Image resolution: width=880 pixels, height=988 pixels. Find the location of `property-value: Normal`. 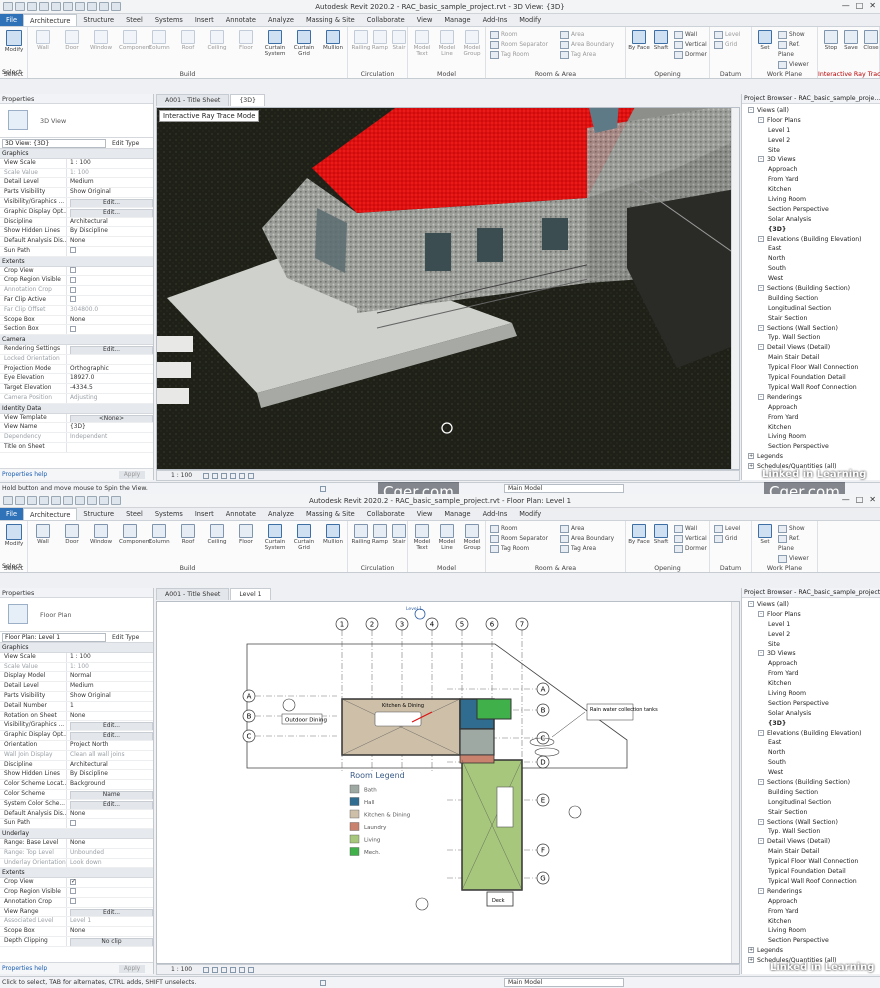

property-value: Normal is located at coordinates (109, 677).